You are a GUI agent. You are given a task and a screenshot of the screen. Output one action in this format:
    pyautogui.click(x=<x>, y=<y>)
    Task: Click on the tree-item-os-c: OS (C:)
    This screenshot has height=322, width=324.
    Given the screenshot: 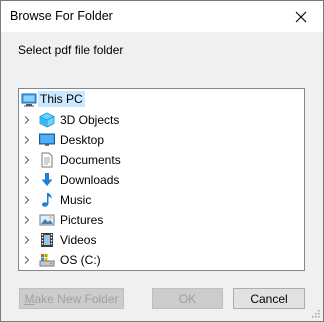 What is the action you would take?
    pyautogui.click(x=161, y=260)
    